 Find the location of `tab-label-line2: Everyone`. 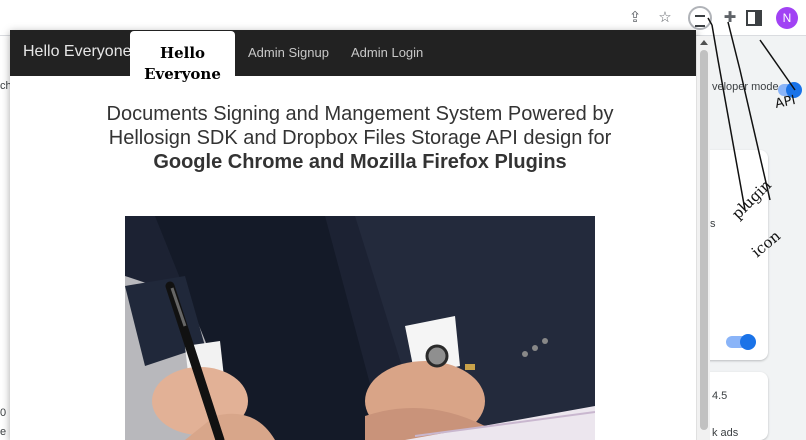

tab-label-line2: Everyone is located at coordinates (182, 74).